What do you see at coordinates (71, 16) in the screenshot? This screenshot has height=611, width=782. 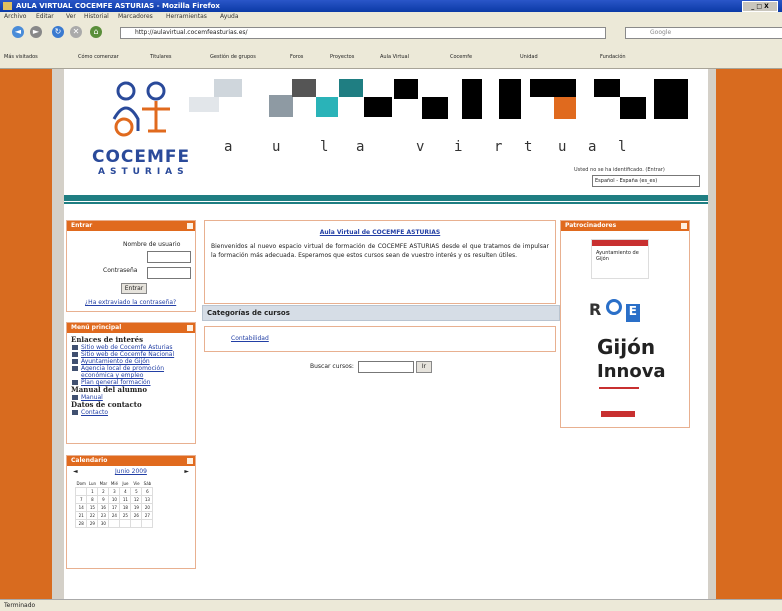 I see `menu-ver: Ver` at bounding box center [71, 16].